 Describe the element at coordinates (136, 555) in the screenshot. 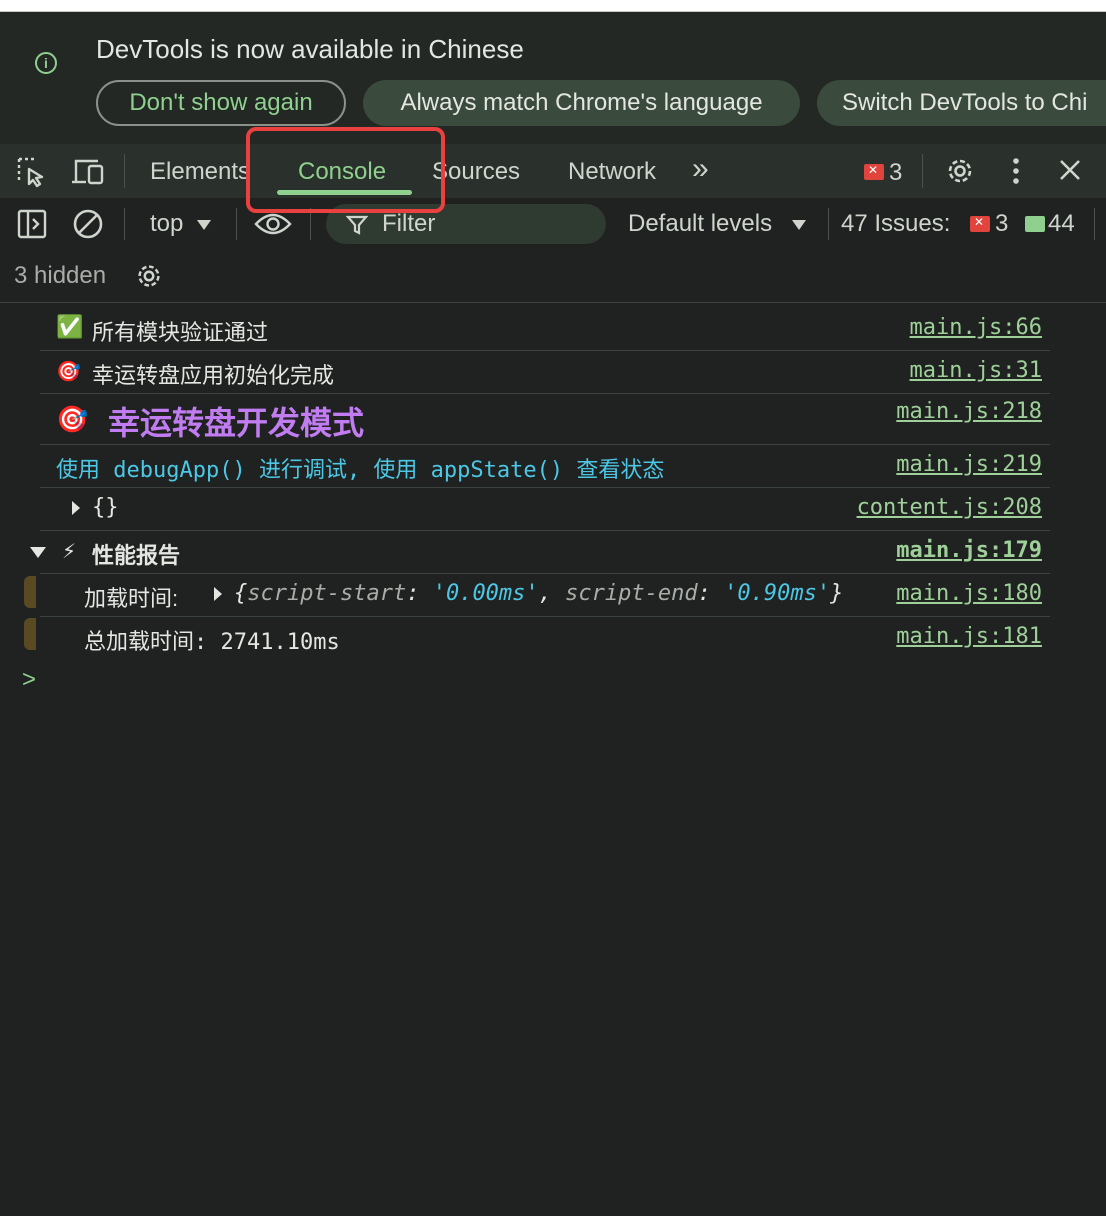

I see `group-title: 性能报告` at that location.